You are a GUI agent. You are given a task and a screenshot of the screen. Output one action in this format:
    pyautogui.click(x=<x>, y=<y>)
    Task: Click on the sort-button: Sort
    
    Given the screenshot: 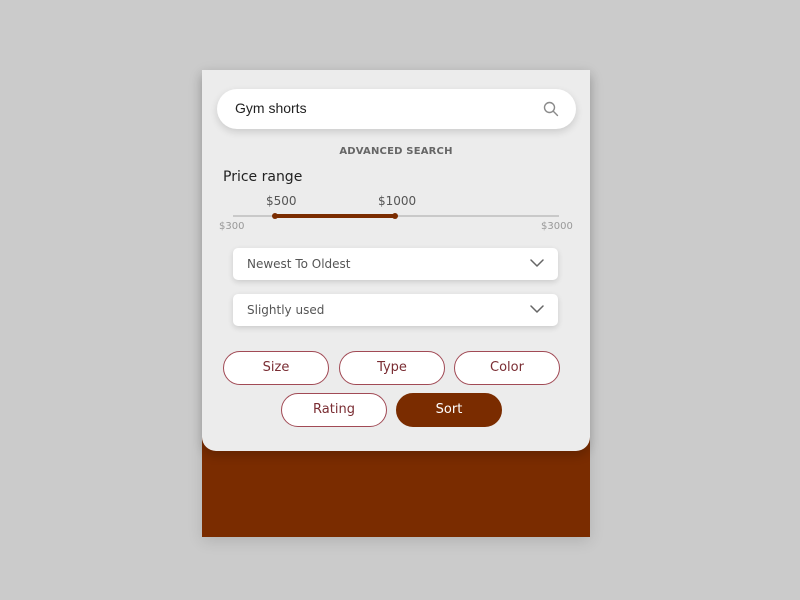 What is the action you would take?
    pyautogui.click(x=449, y=410)
    